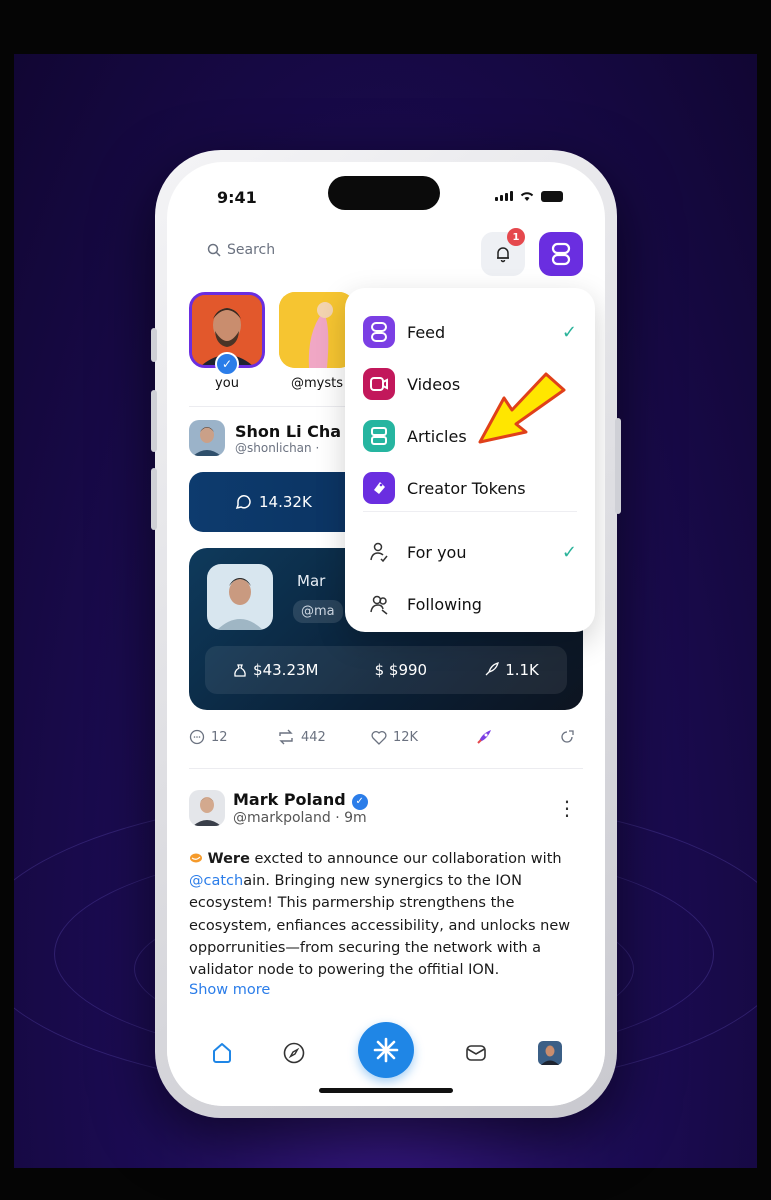 Image resolution: width=771 pixels, height=1200 pixels. I want to click on author-handle: @markpoland, so click(282, 817).